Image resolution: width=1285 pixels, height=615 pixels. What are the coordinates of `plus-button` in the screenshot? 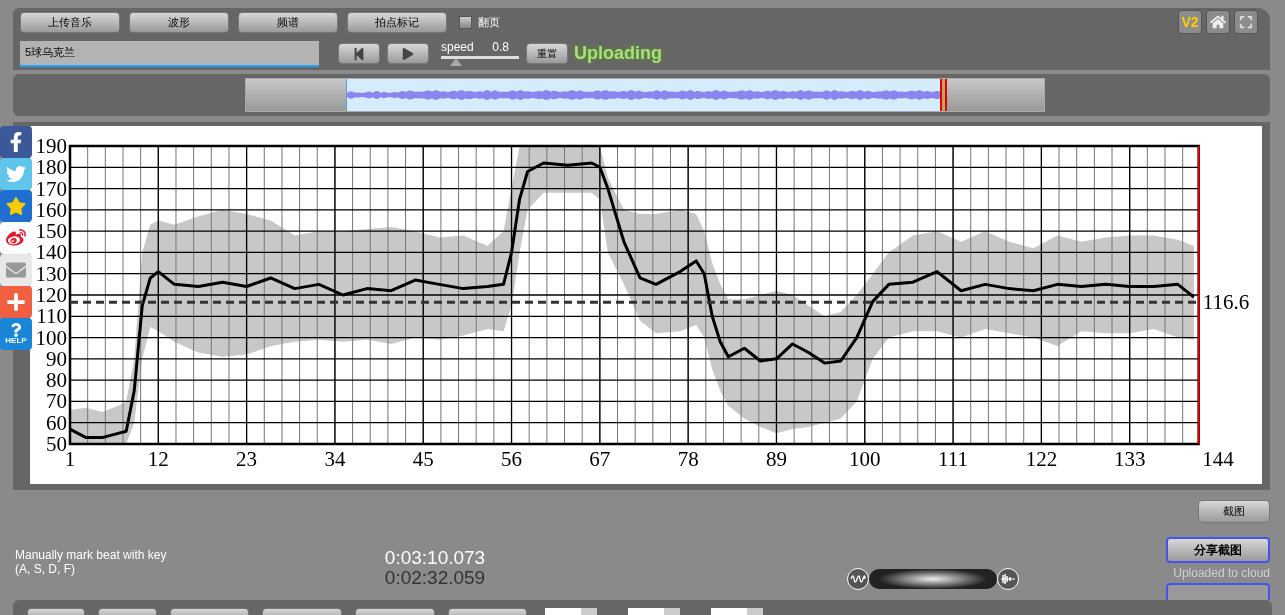 It's located at (16, 302).